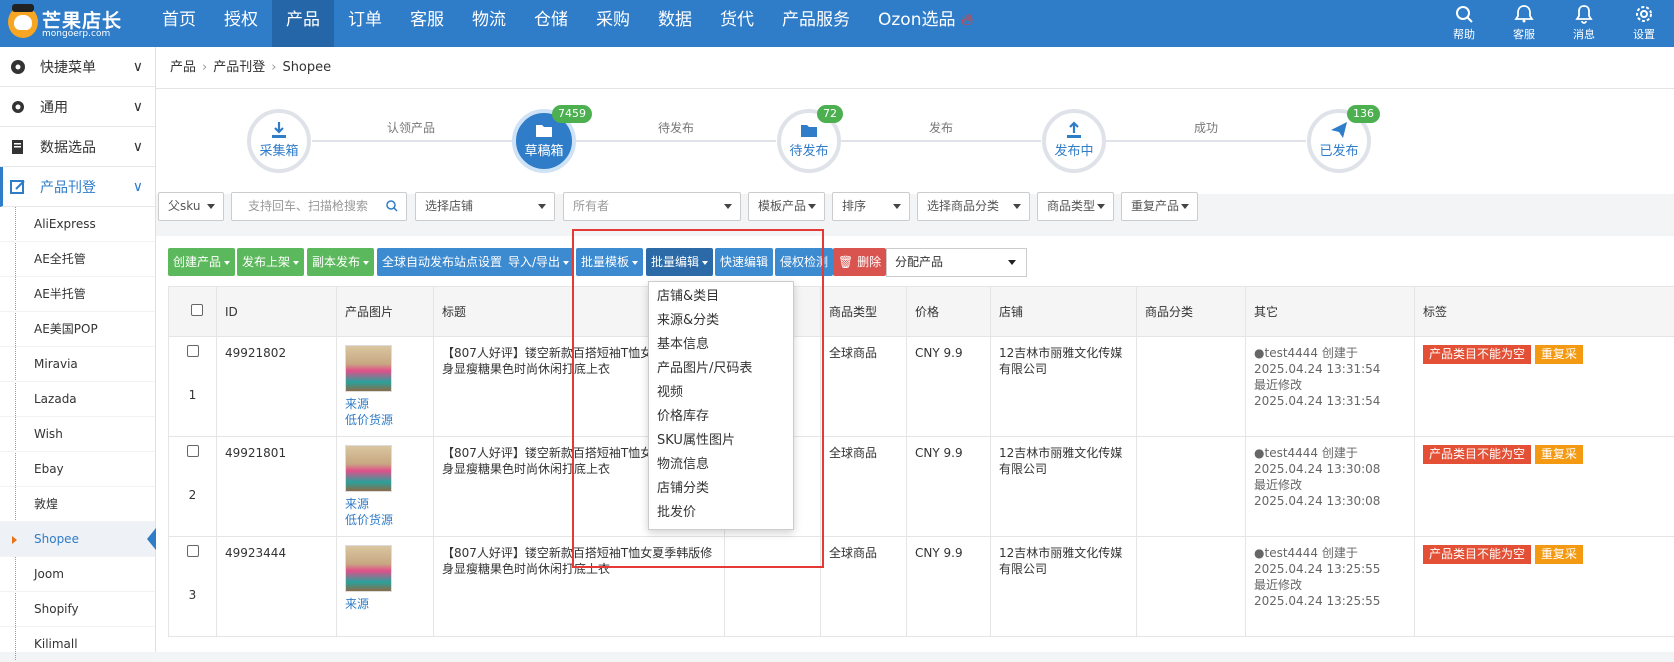 The image size is (1674, 662). I want to click on row-checkbox-cell: 3, so click(193, 587).